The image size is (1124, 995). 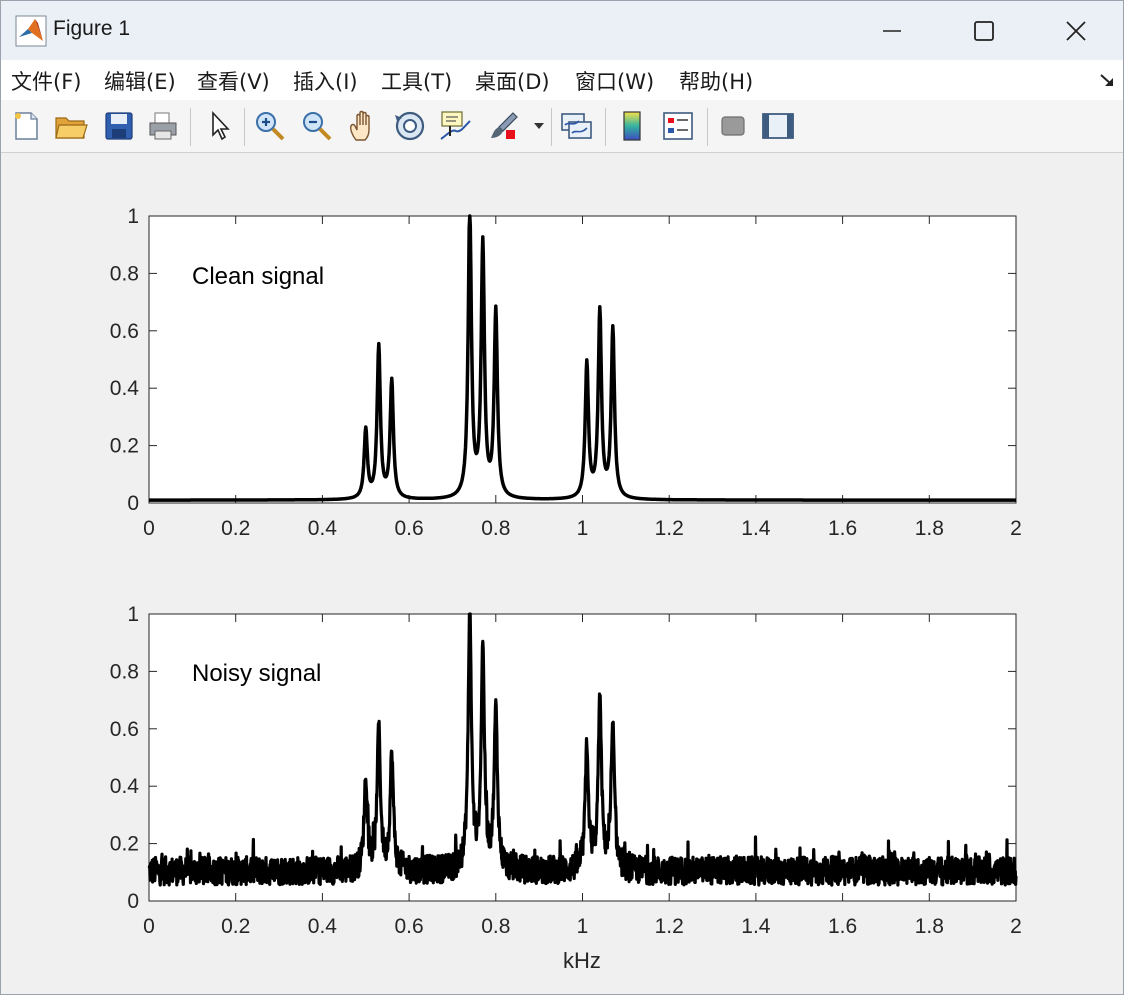 I want to click on maximize-icon, so click(x=984, y=30).